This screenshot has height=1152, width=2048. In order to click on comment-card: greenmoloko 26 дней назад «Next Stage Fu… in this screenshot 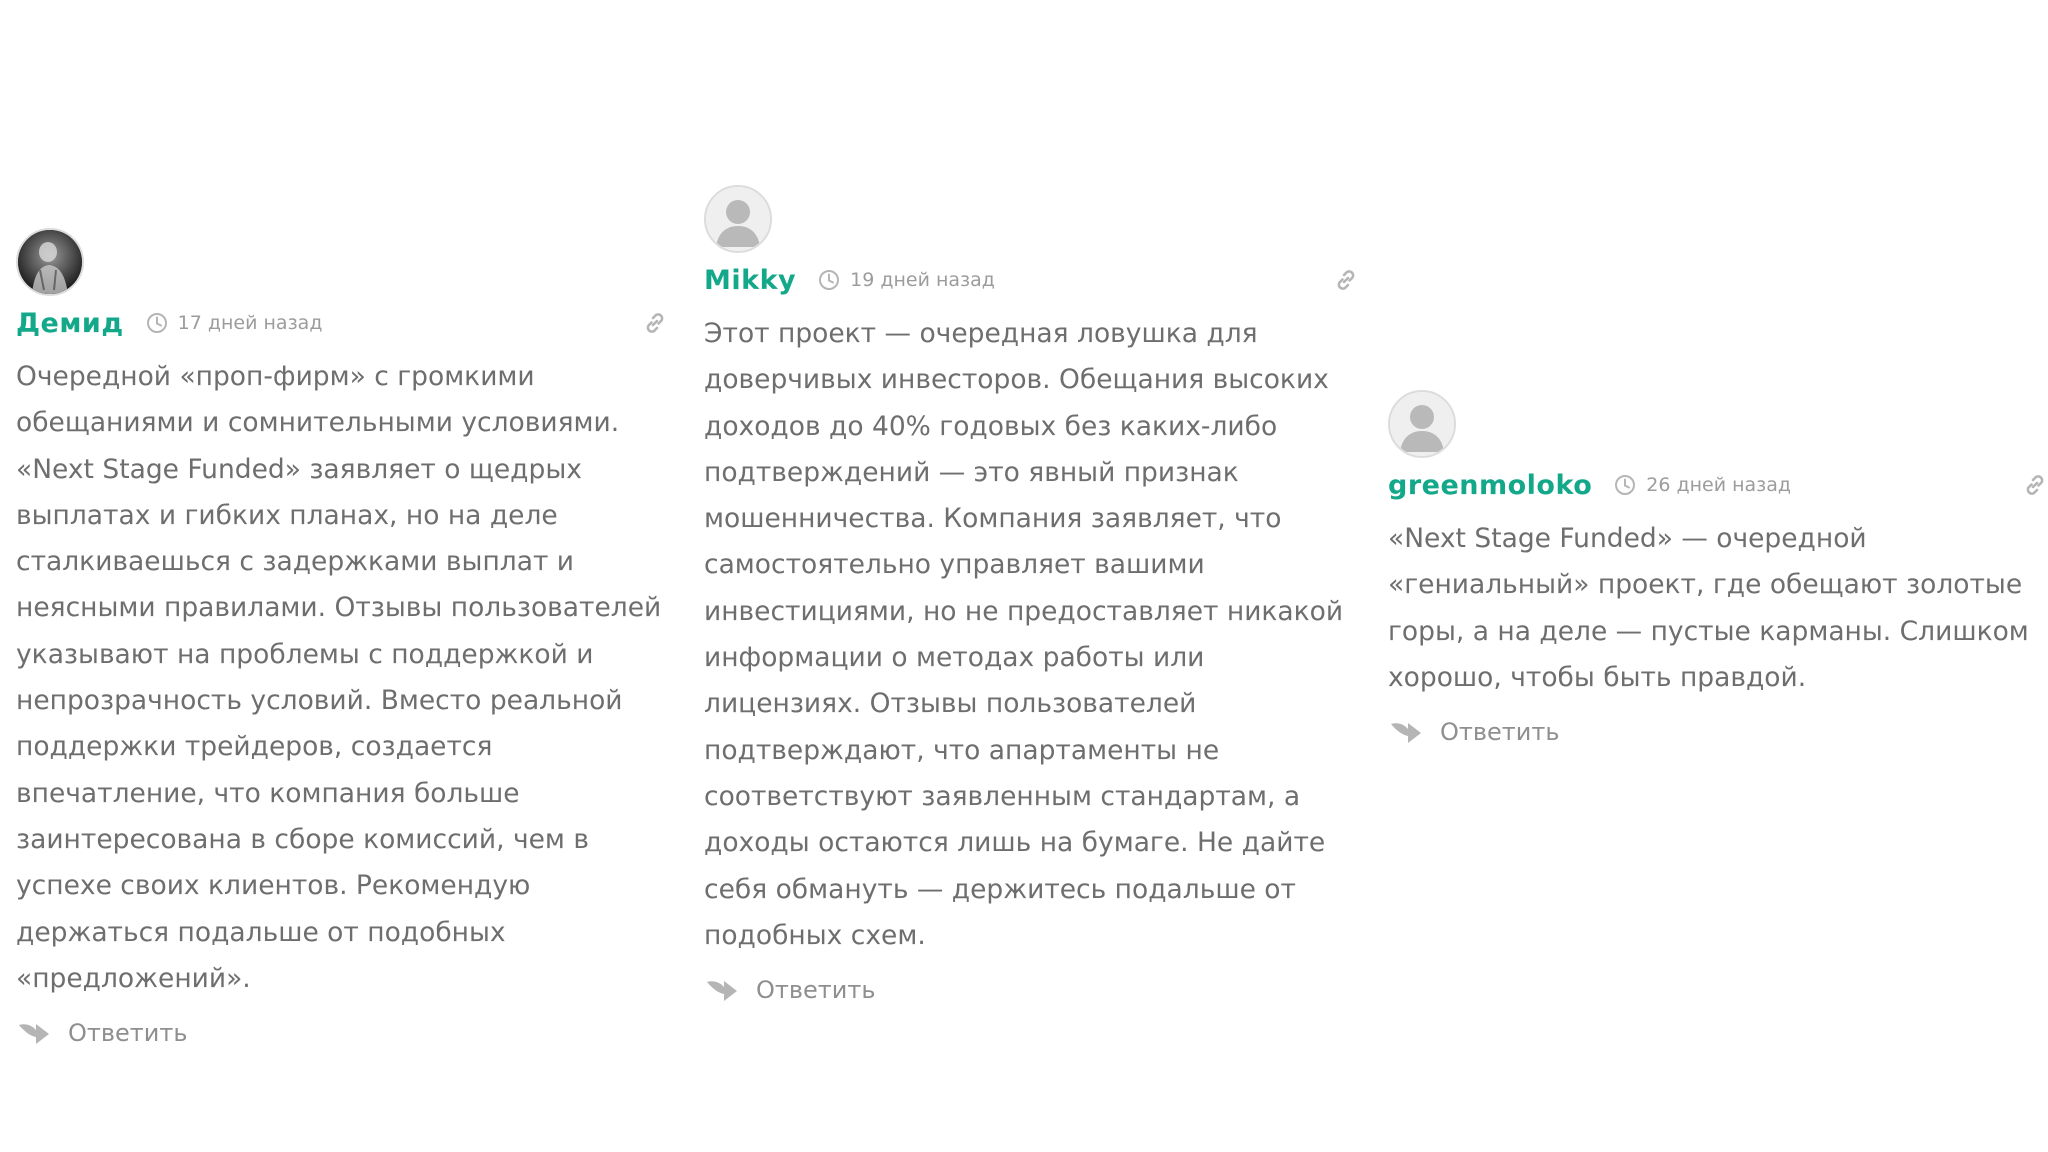, I will do `click(1718, 568)`.